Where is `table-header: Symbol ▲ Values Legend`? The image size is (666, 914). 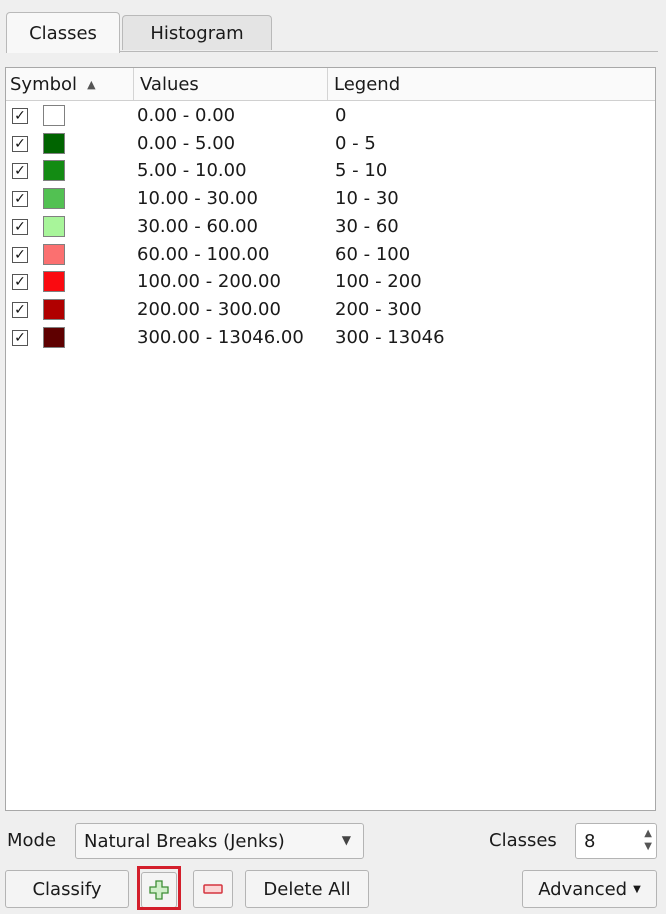
table-header: Symbol ▲ Values Legend is located at coordinates (330, 84).